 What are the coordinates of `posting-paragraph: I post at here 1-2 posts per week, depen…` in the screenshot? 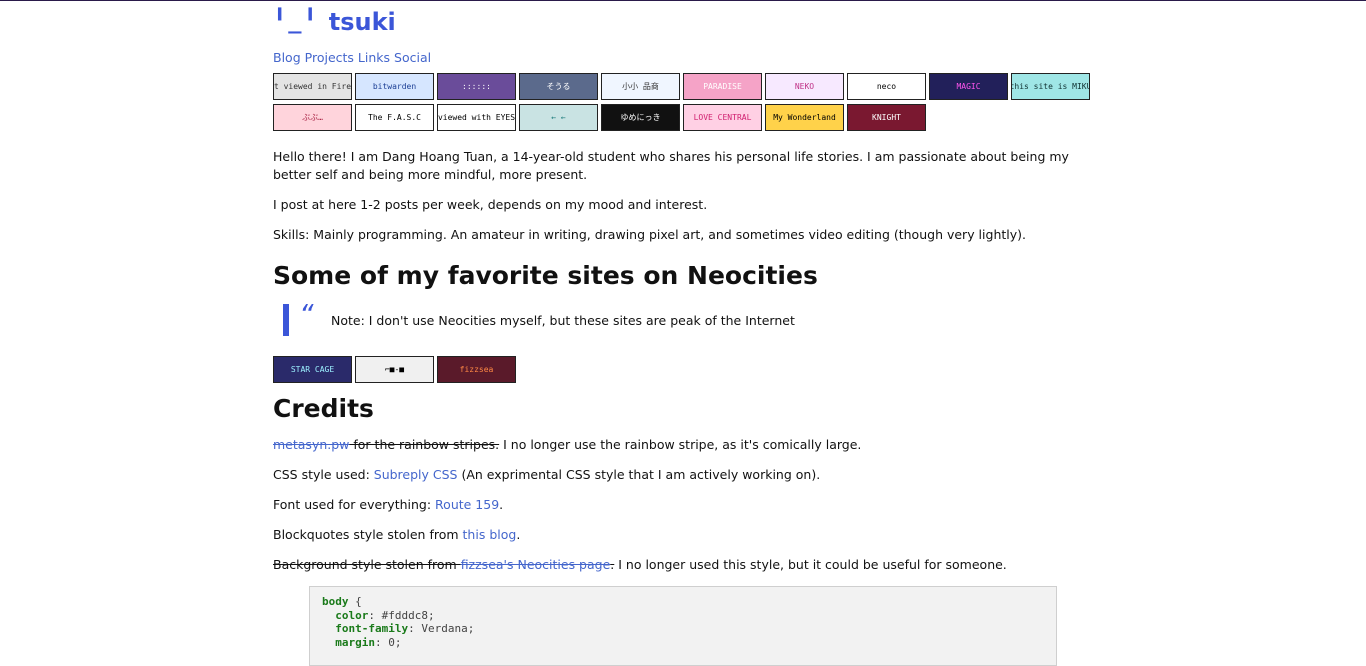 It's located at (490, 204).